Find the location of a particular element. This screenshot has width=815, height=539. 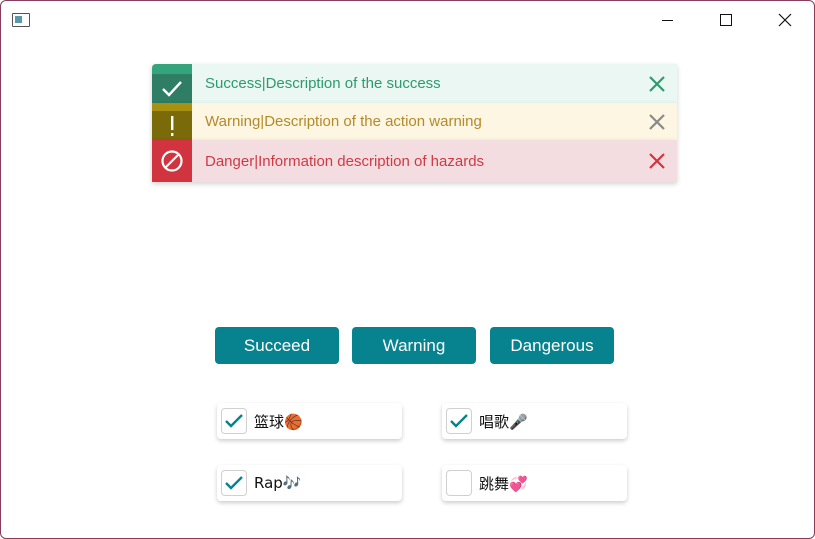

maximize-button is located at coordinates (726, 20).